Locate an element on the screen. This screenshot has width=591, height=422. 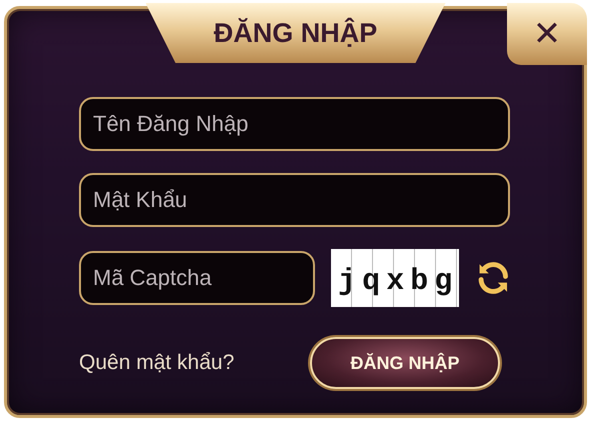
close-button: ✕ is located at coordinates (547, 34).